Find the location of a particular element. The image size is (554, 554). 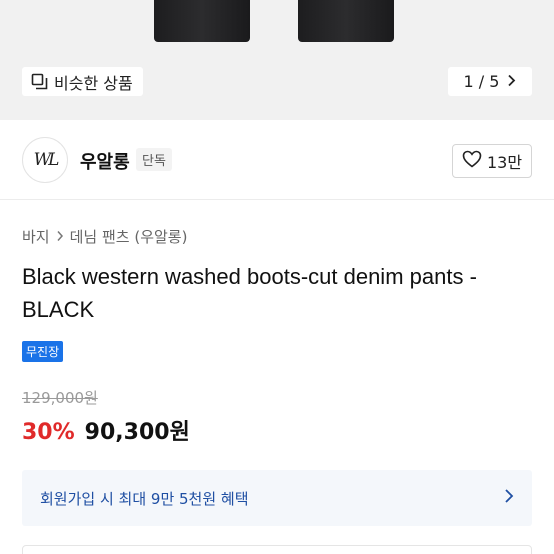

exclusive-badge: 단독 is located at coordinates (154, 159).